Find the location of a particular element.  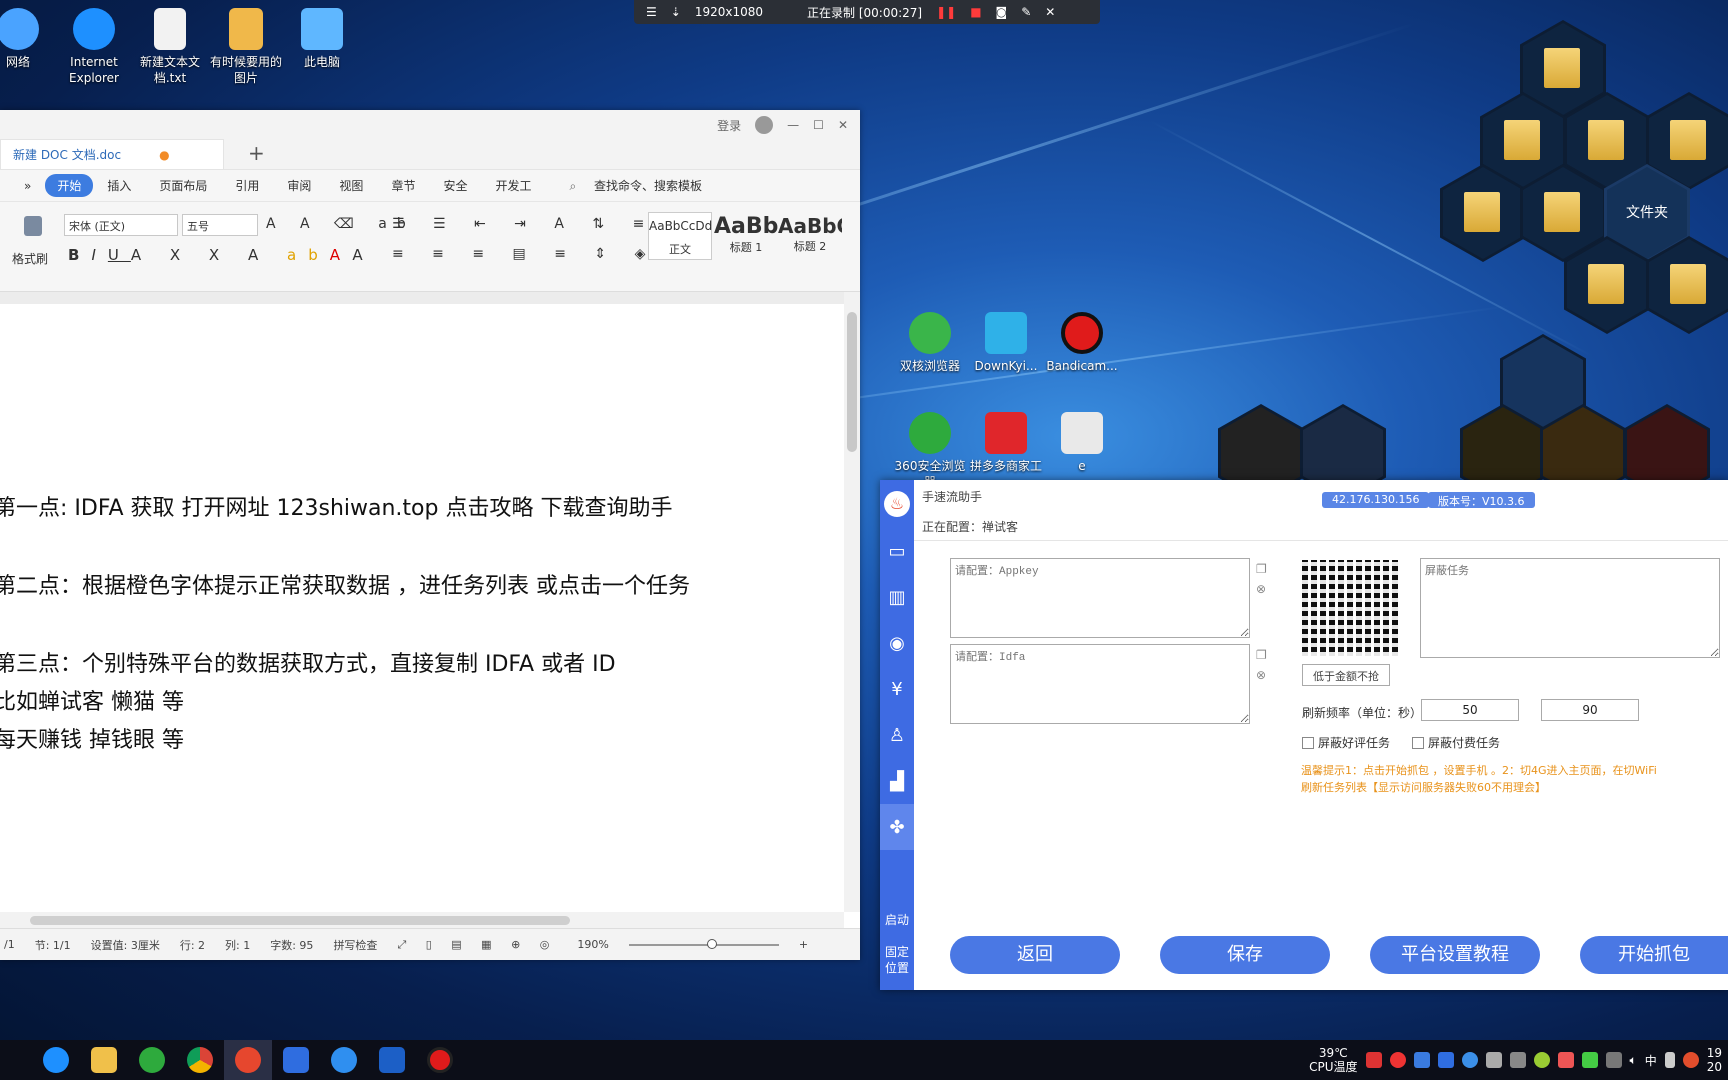

block-paid-checkbox: 屏蔽付费任务 is located at coordinates (1456, 742).